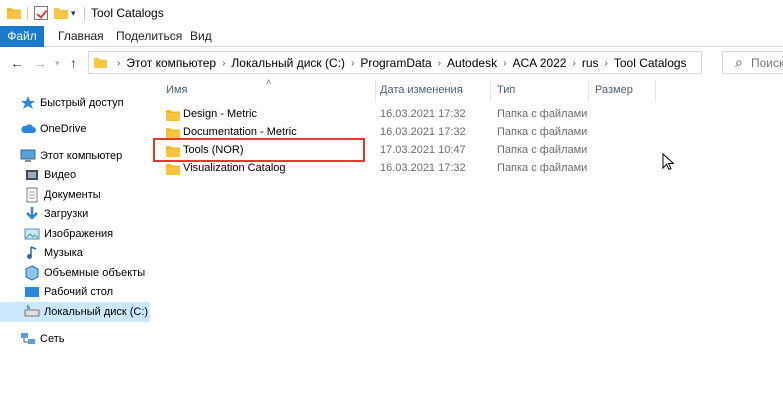 This screenshot has width=783, height=398. I want to click on breadcrumb-programdata: ProgramData, so click(395, 63).